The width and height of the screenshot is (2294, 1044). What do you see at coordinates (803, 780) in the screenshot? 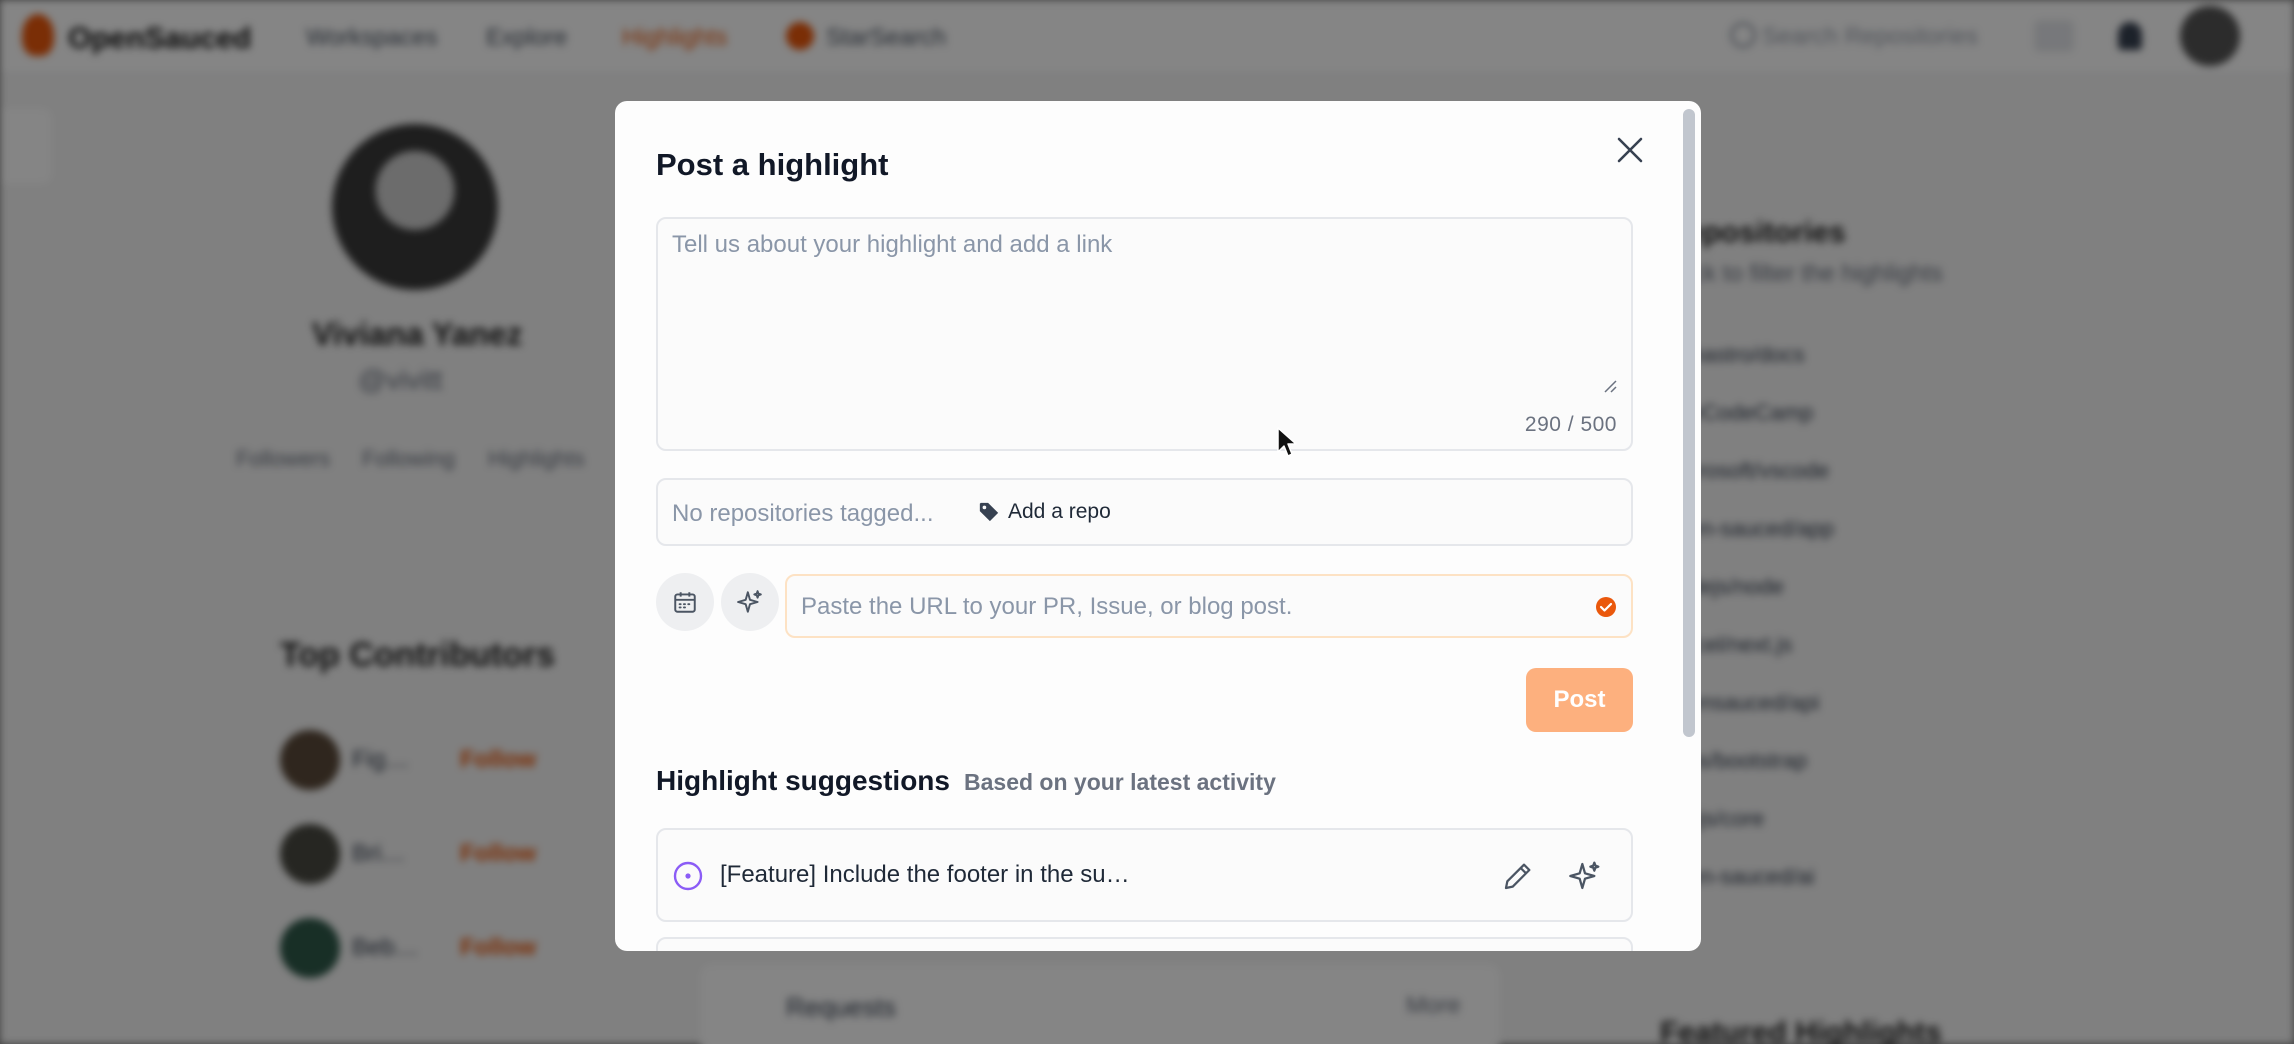
I see `suggestions-title: Highlight suggestions` at bounding box center [803, 780].